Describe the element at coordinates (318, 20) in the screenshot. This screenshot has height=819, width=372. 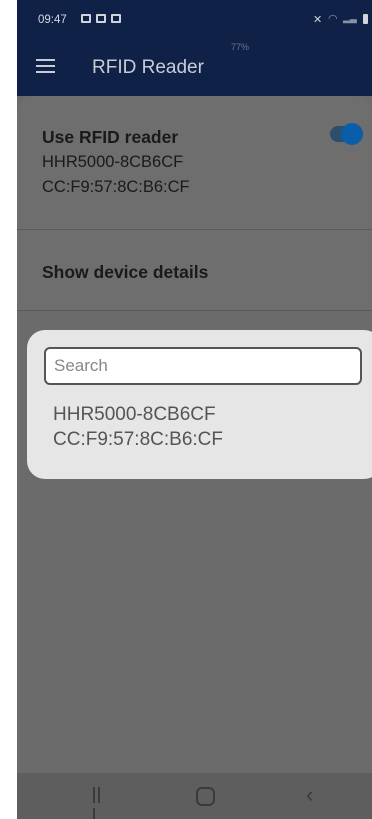
I see `mute-icon: ✕` at that location.